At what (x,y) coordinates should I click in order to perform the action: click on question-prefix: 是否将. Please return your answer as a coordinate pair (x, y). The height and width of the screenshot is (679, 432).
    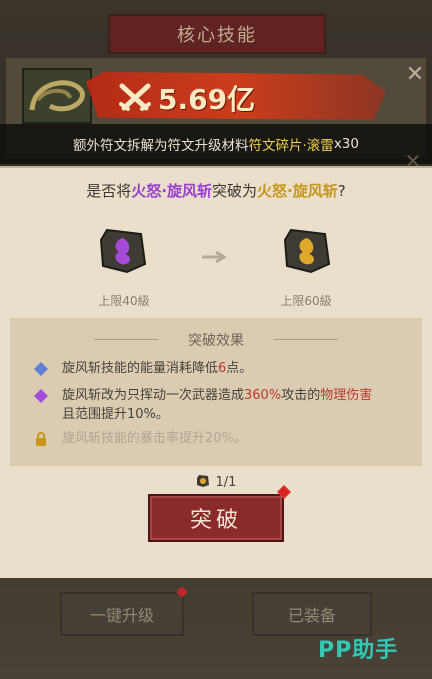
    Looking at the image, I should click on (109, 191).